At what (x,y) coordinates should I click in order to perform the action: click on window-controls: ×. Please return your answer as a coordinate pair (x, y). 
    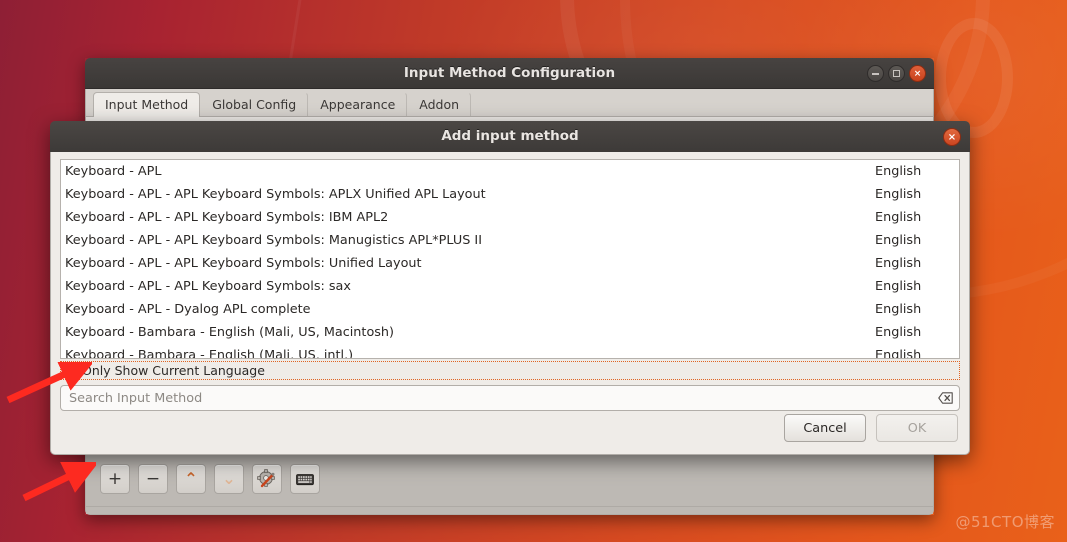
    Looking at the image, I should click on (896, 73).